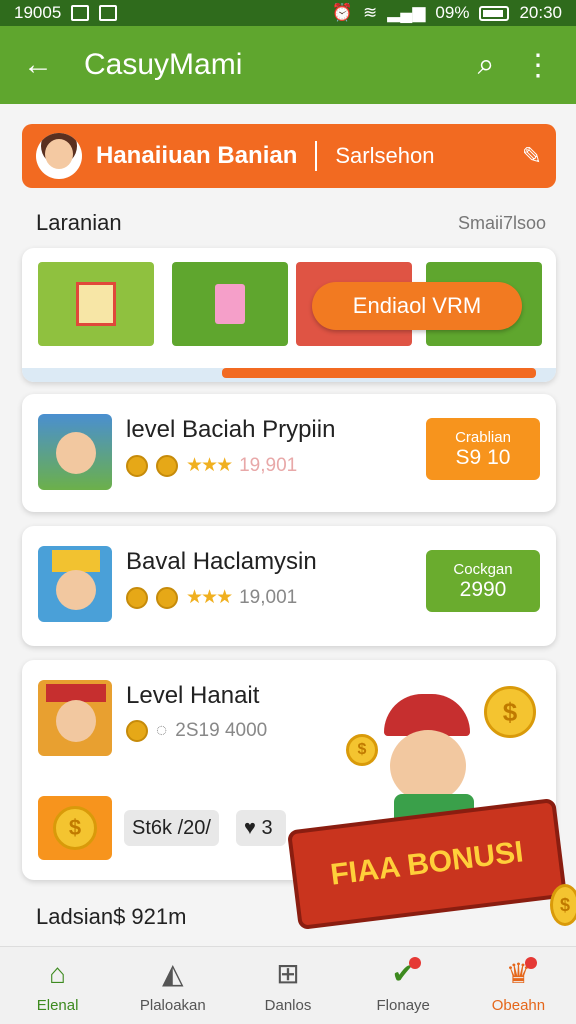  I want to click on status-clock: 20:30, so click(540, 12).